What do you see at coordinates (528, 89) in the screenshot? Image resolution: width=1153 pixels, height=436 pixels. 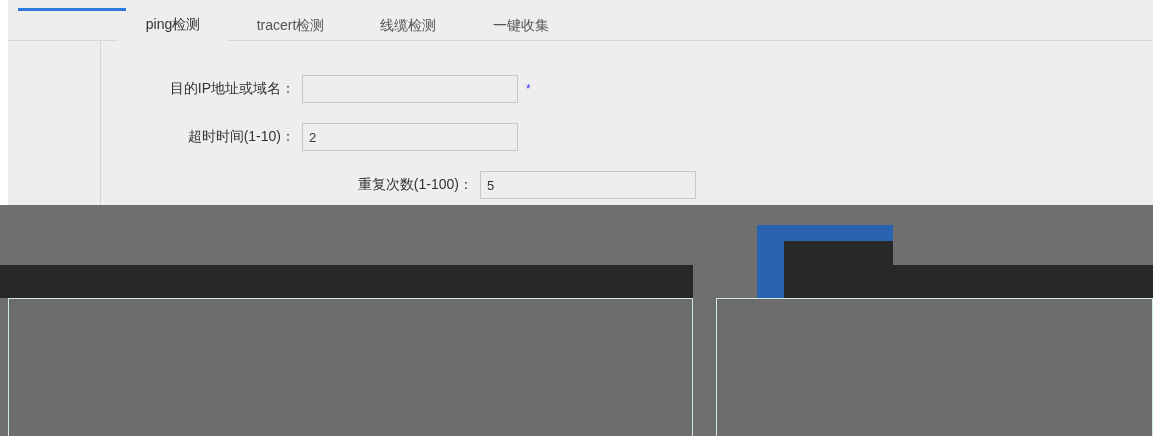 I see `required-mark: *` at bounding box center [528, 89].